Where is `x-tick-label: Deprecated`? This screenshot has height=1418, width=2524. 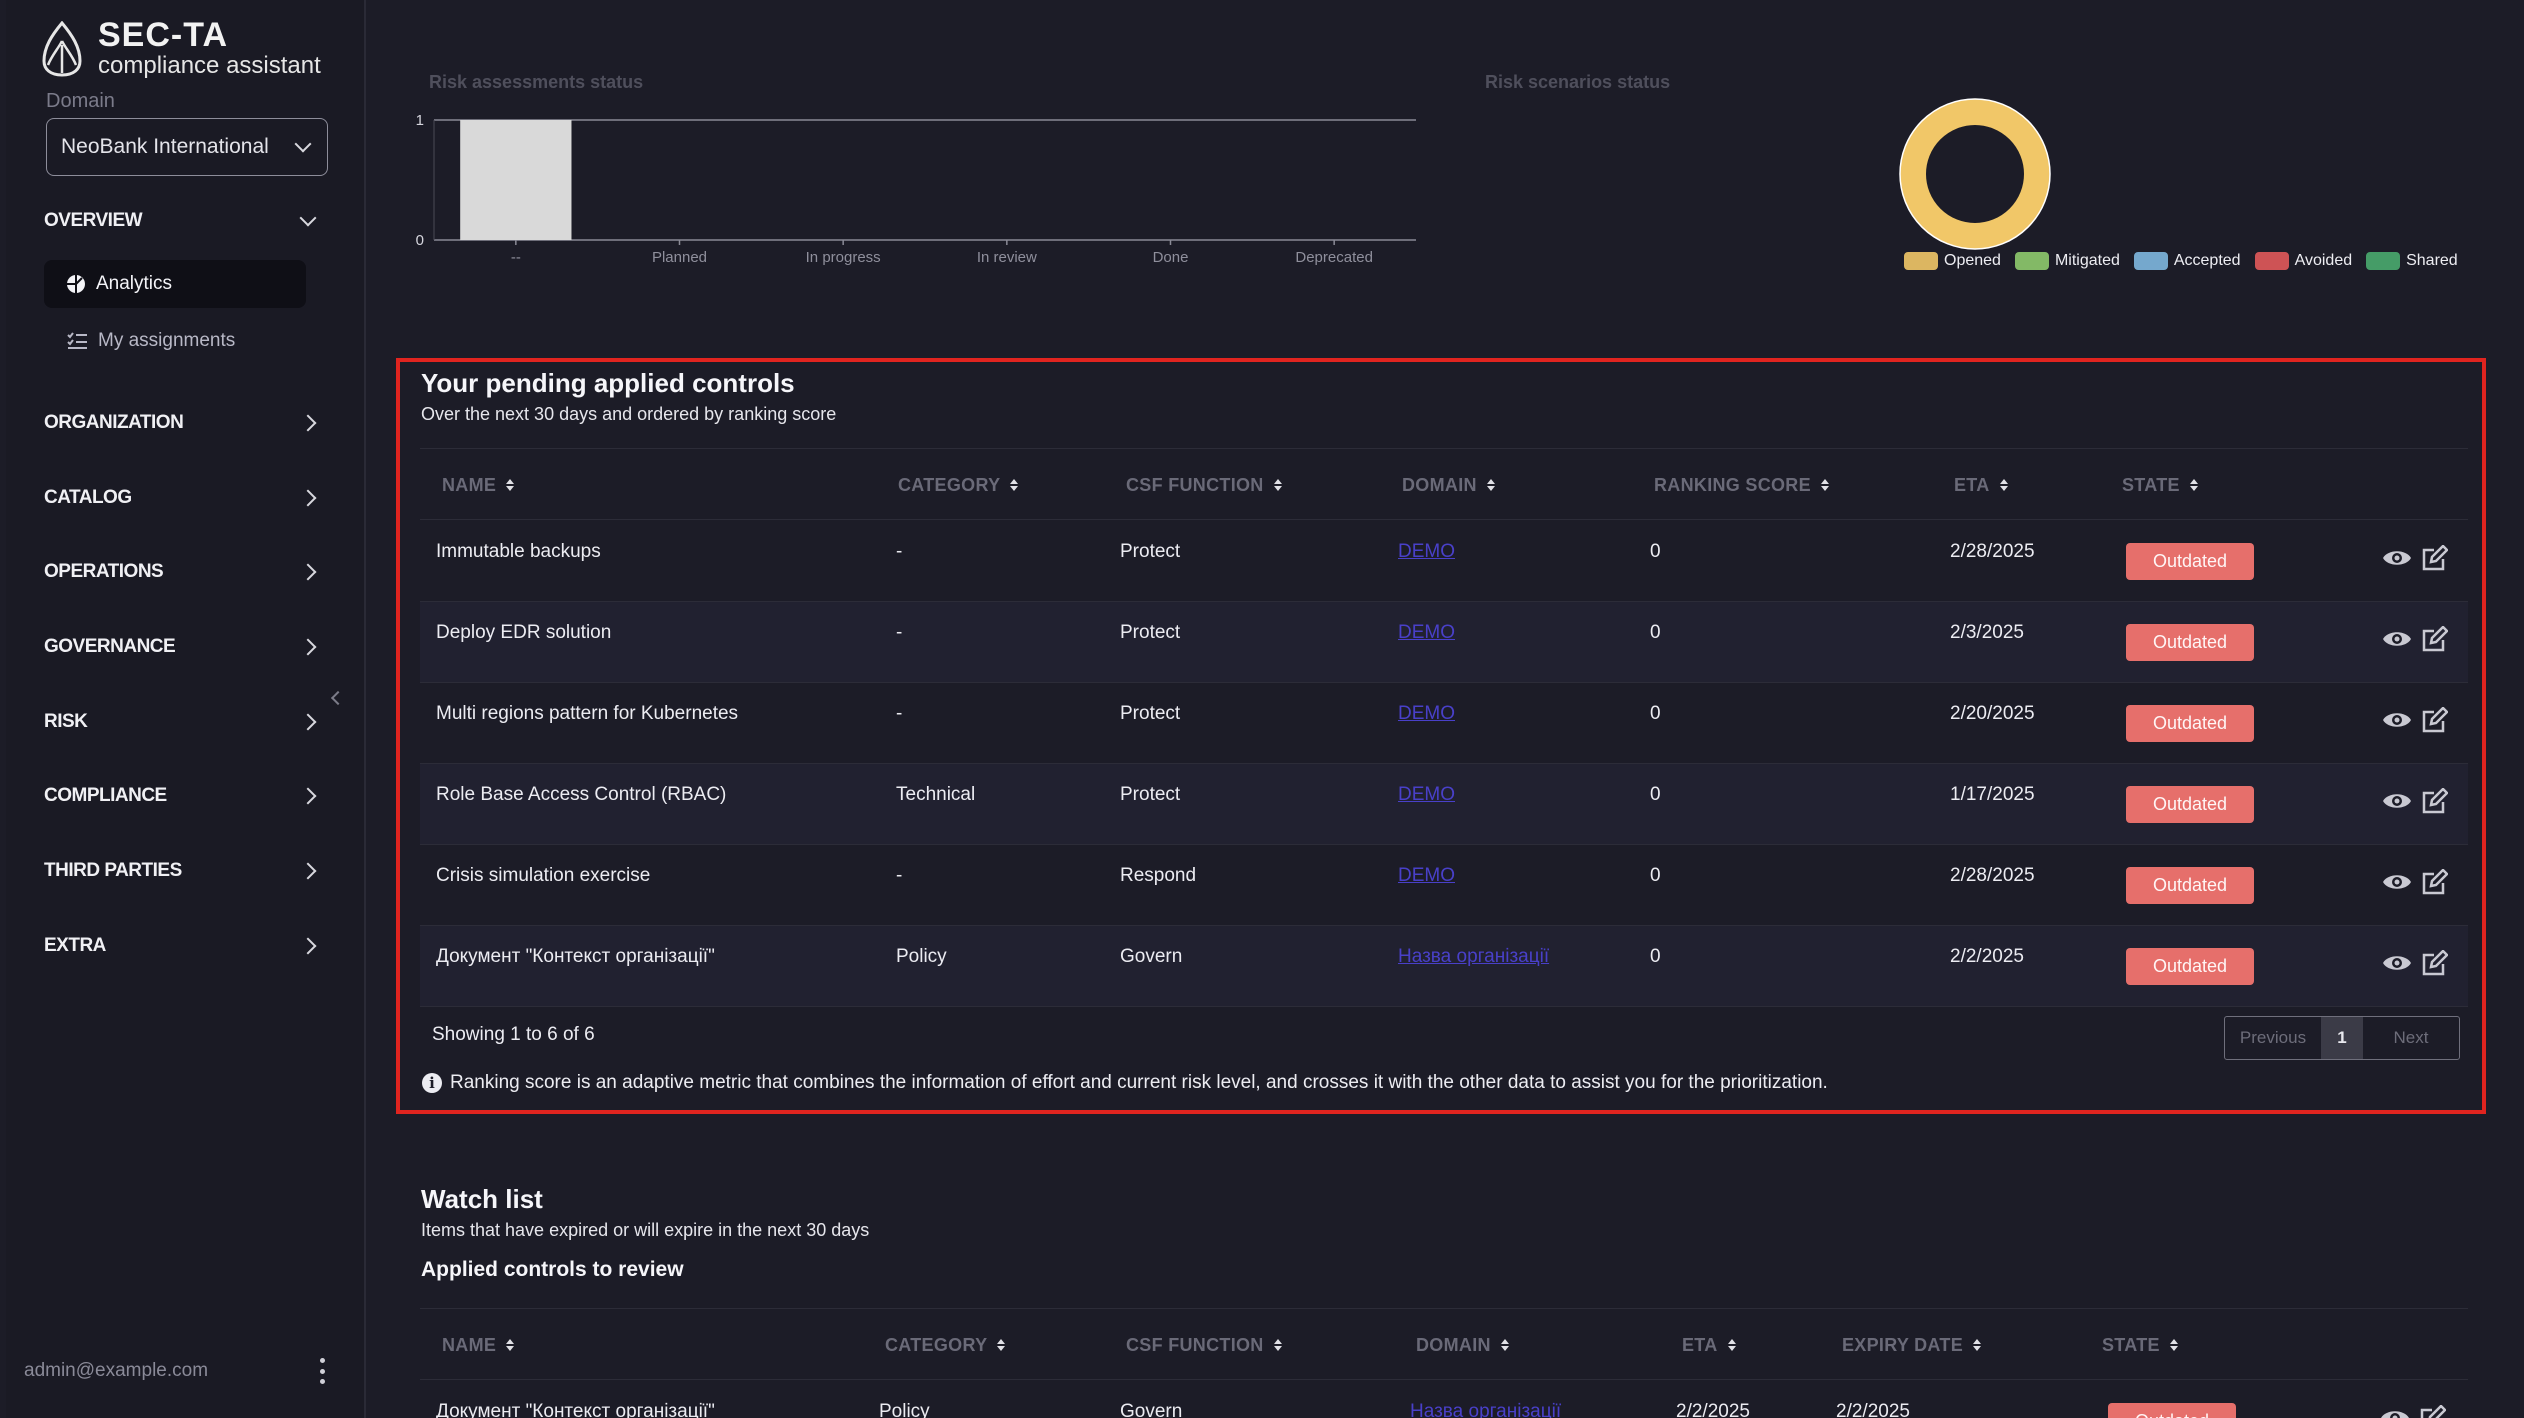
x-tick-label: Deprecated is located at coordinates (1334, 257).